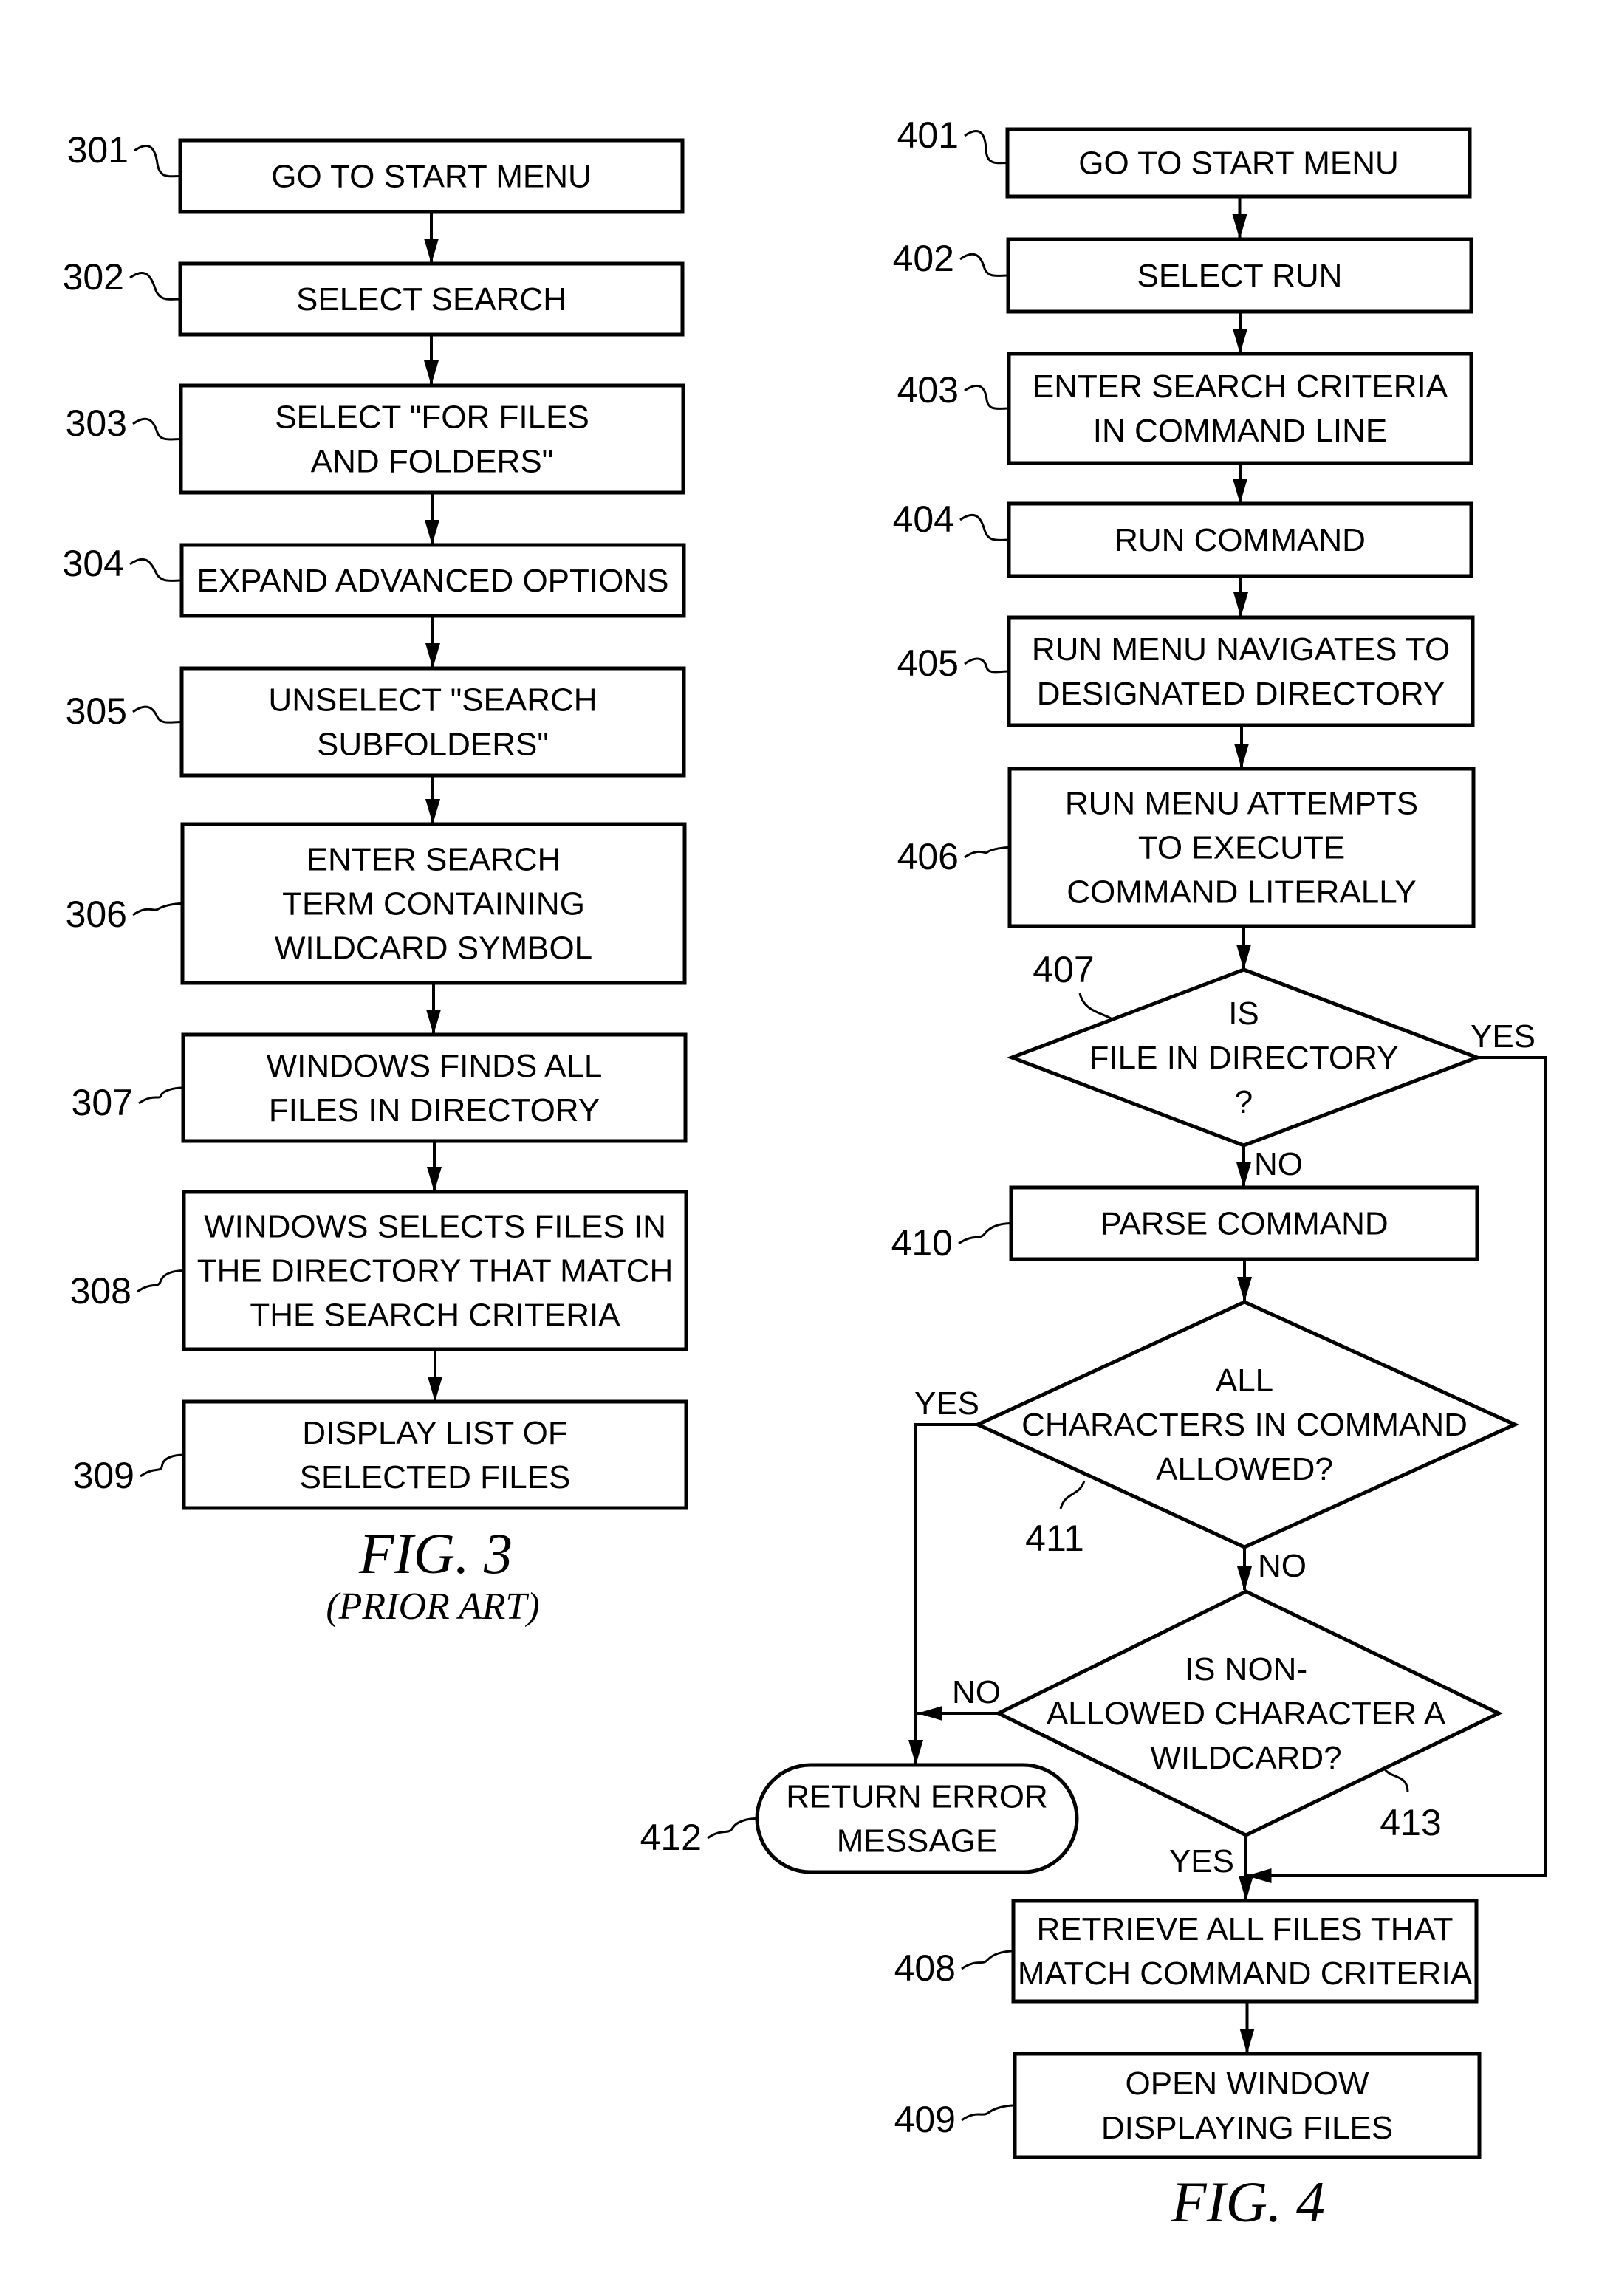 The image size is (1616, 2296). What do you see at coordinates (1241, 756) in the screenshot?
I see `arrowhead-406-icon` at bounding box center [1241, 756].